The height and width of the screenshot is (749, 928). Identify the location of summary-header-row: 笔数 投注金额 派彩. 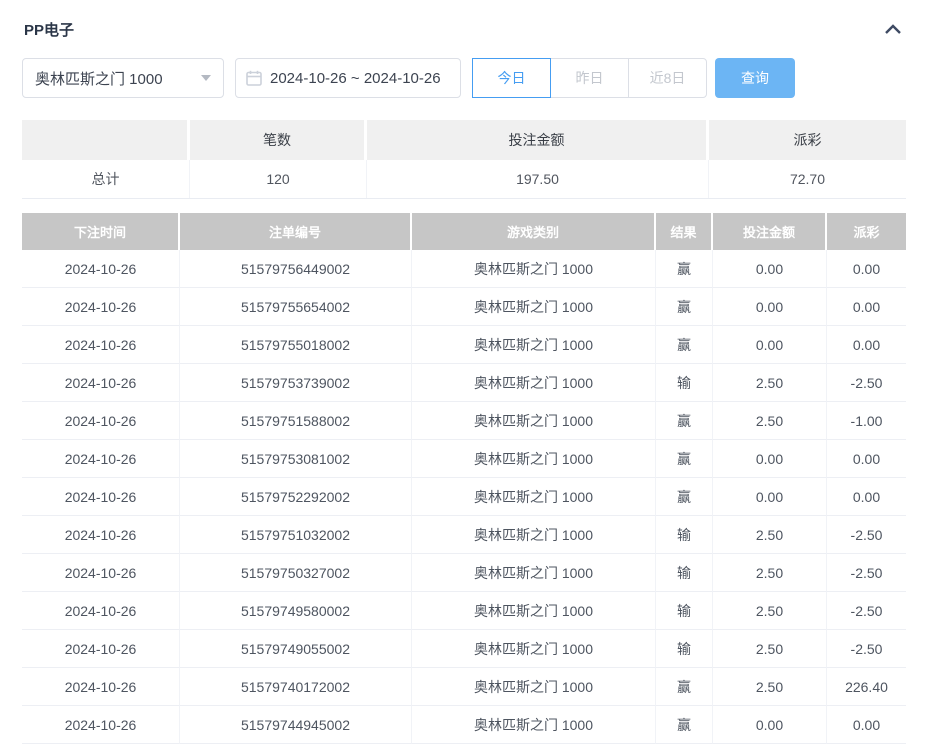
(464, 140).